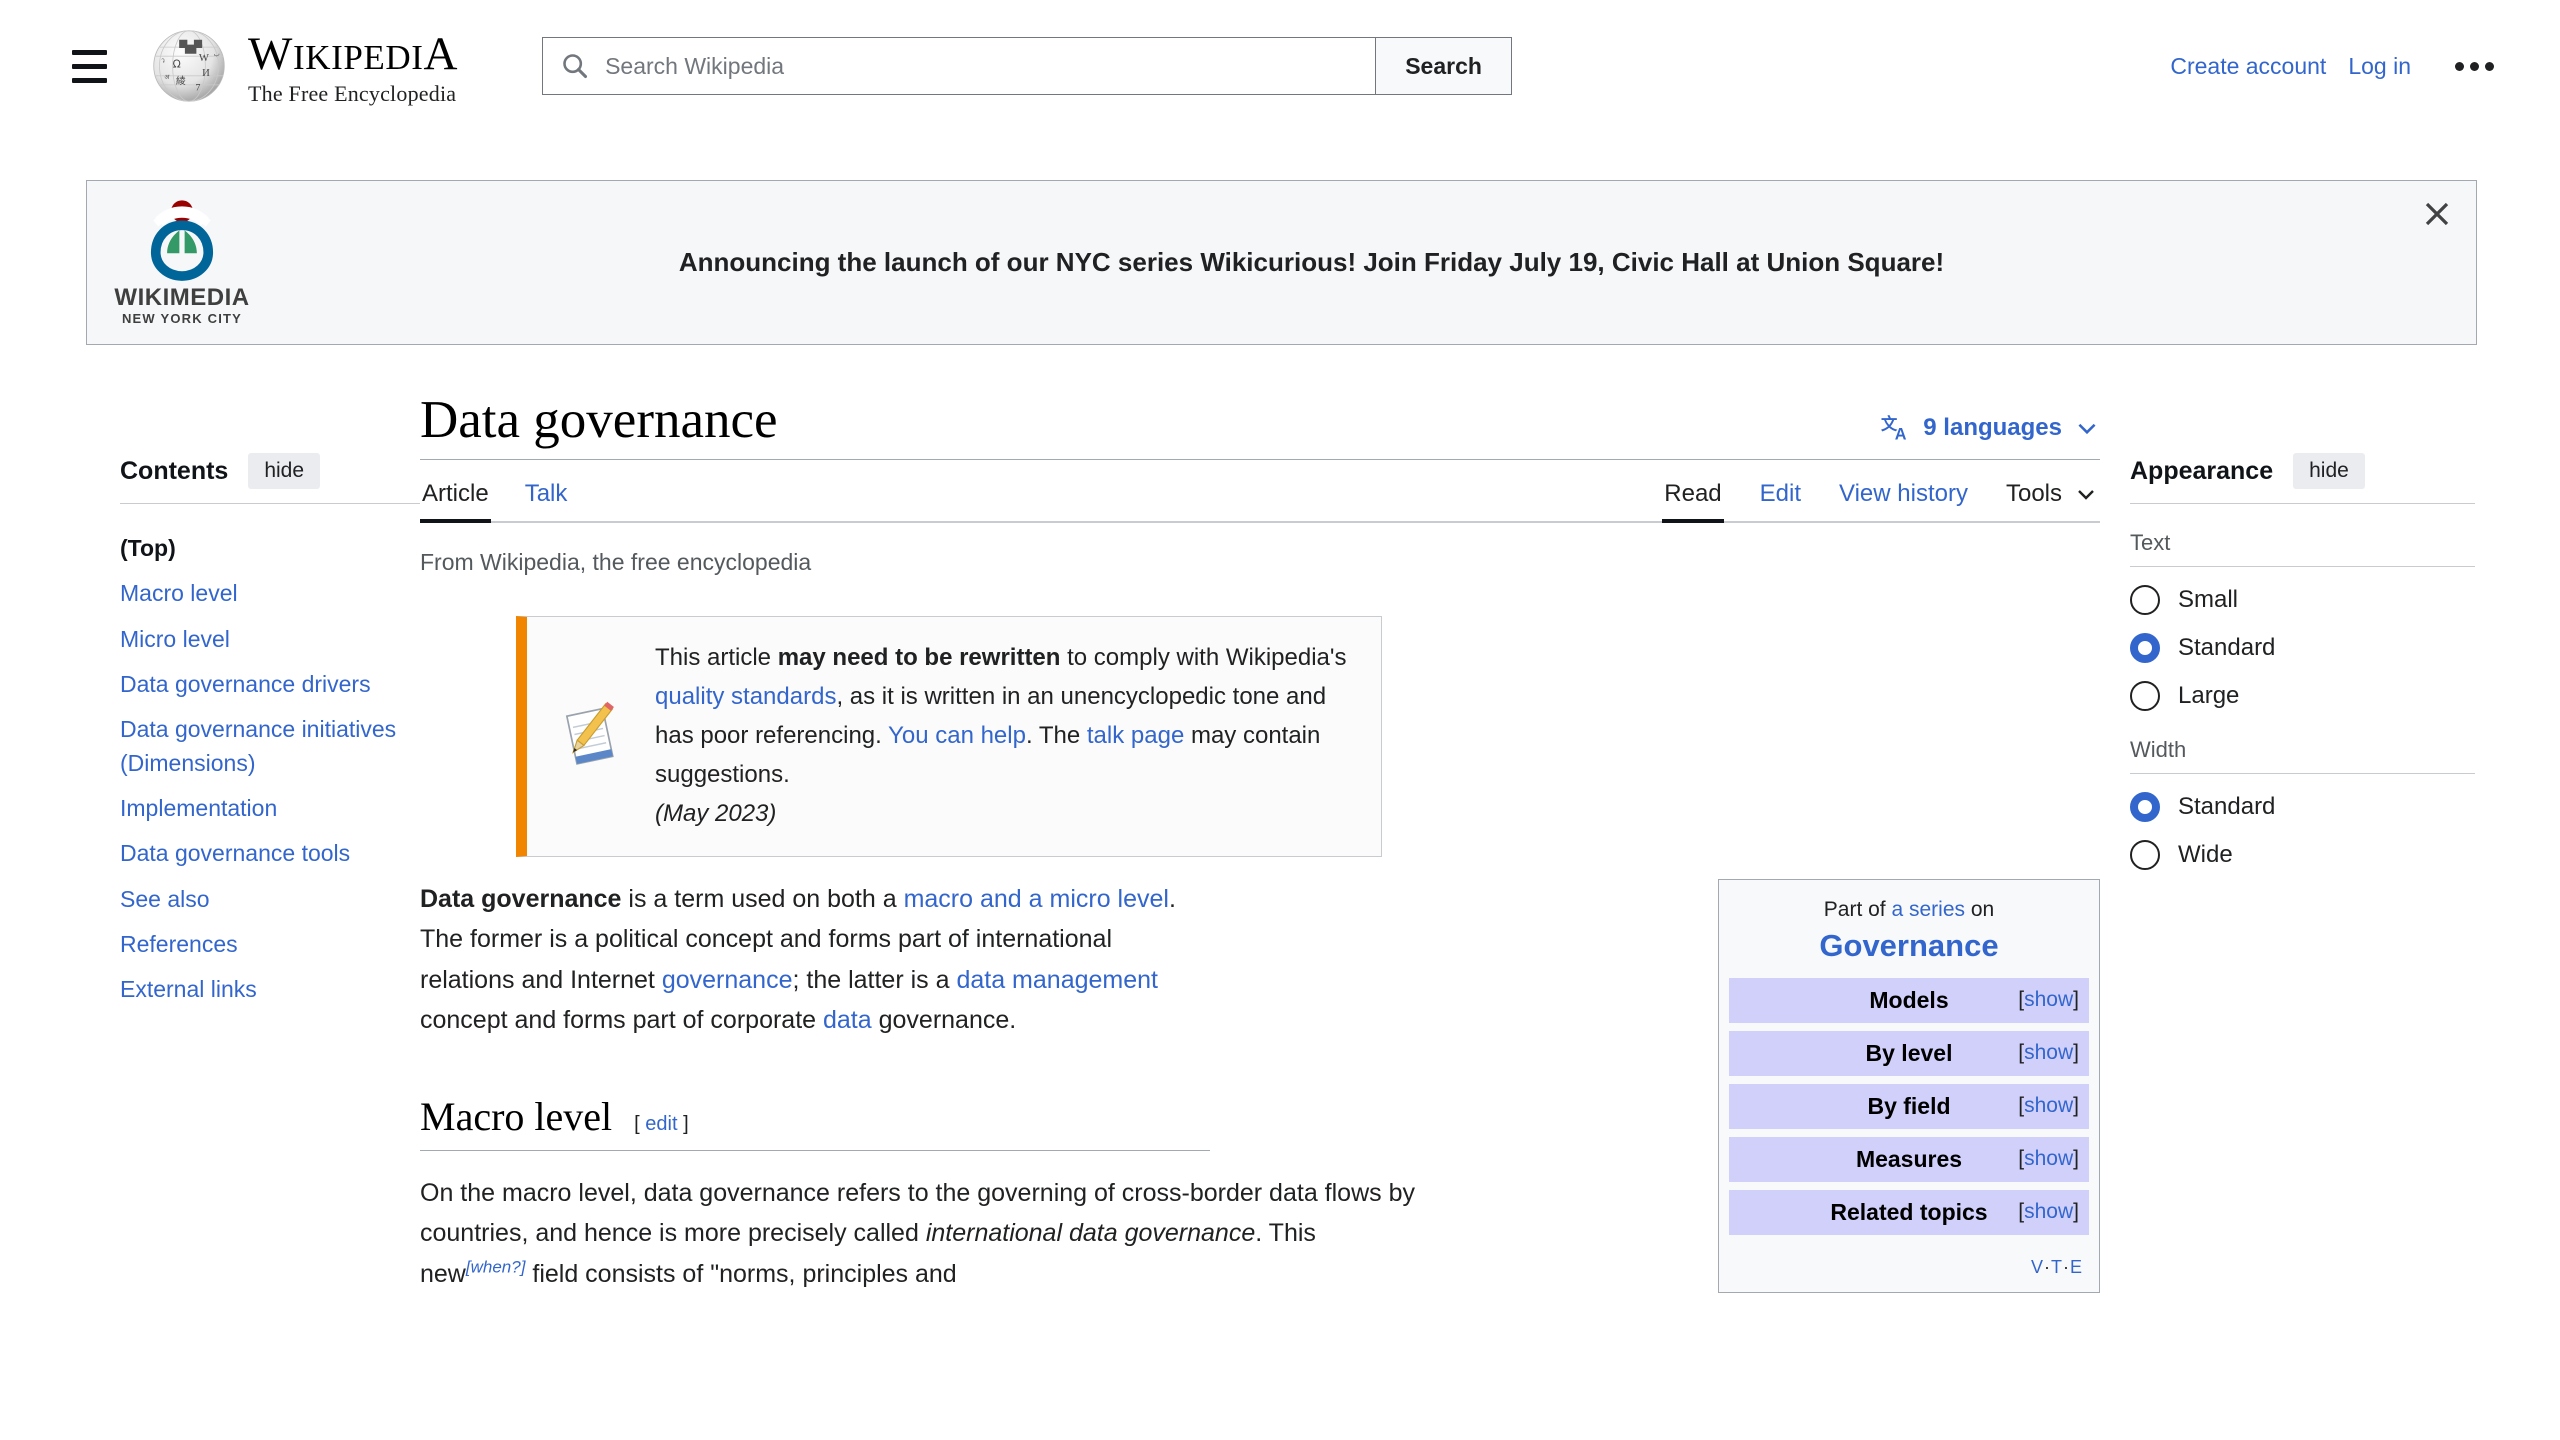  Describe the element at coordinates (1203, 658) in the screenshot. I see `notice-t2: to comply with Wikipedia's` at that location.